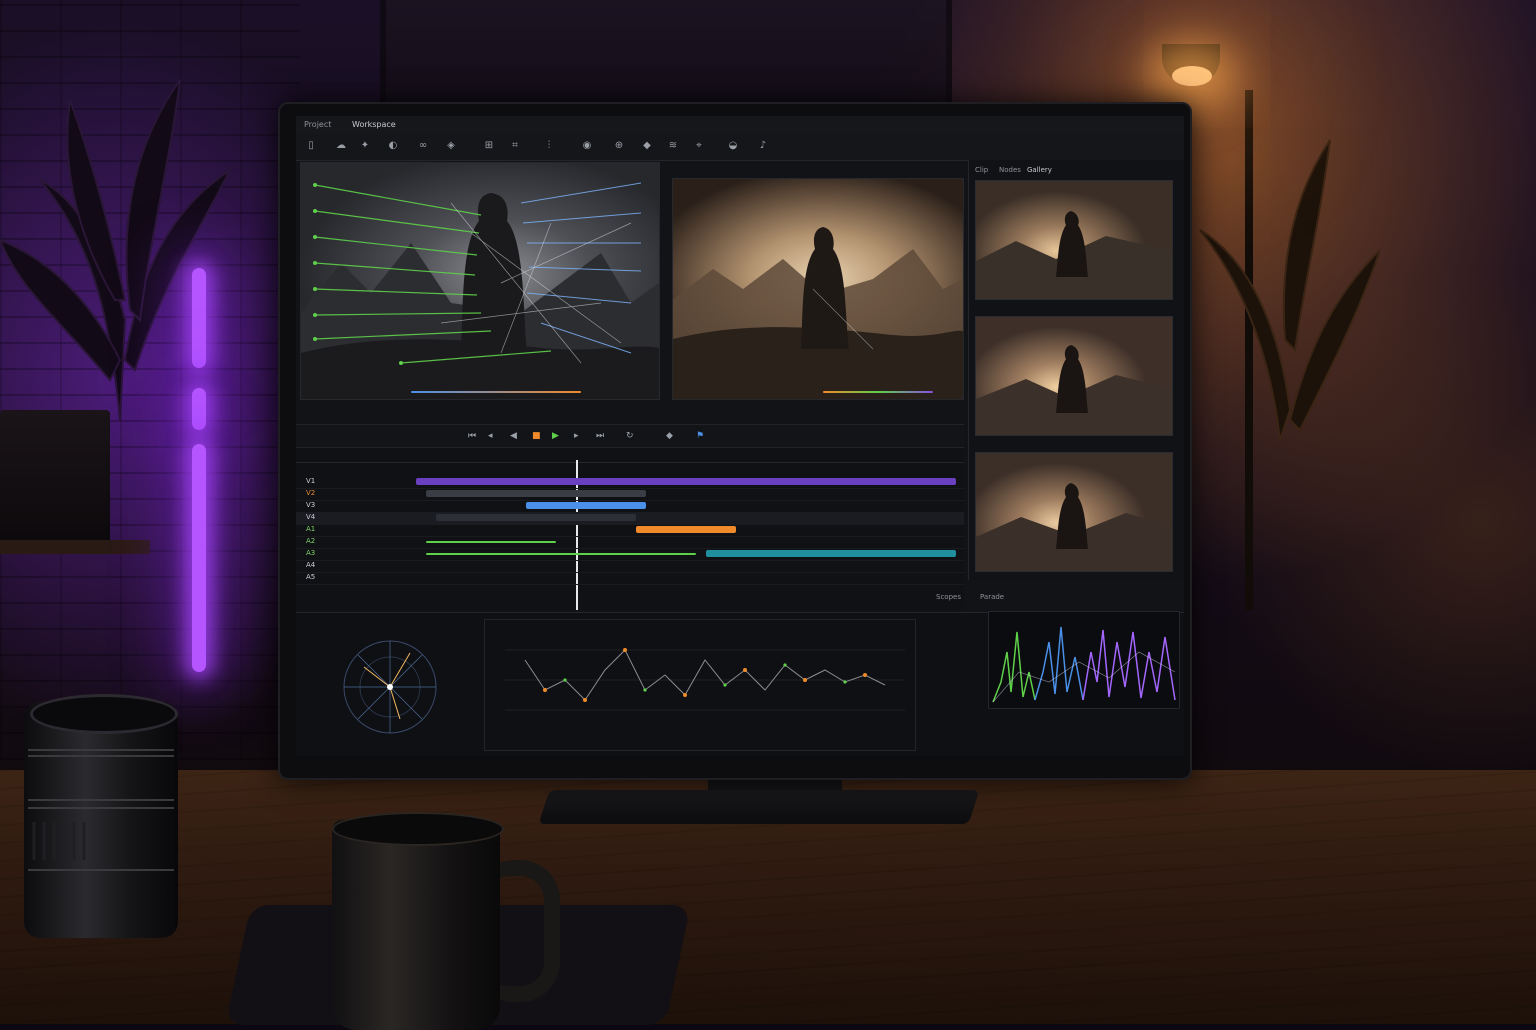  Describe the element at coordinates (490, 436) in the screenshot. I see `step-back-icon: ◂` at that location.